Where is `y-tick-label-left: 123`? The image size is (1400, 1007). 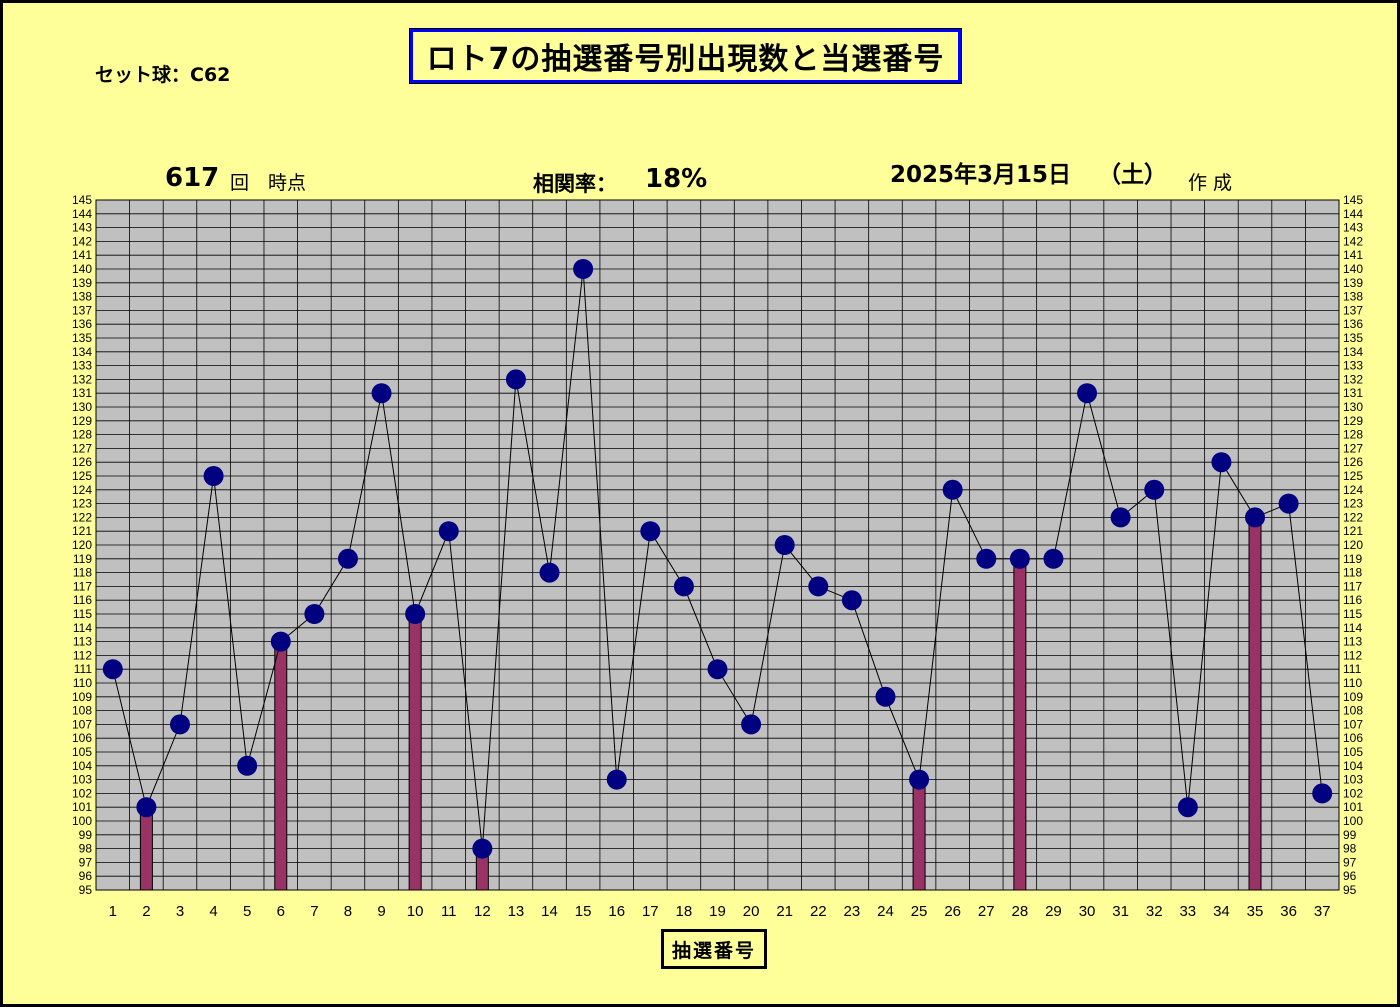
y-tick-label-left: 123 is located at coordinates (82, 504).